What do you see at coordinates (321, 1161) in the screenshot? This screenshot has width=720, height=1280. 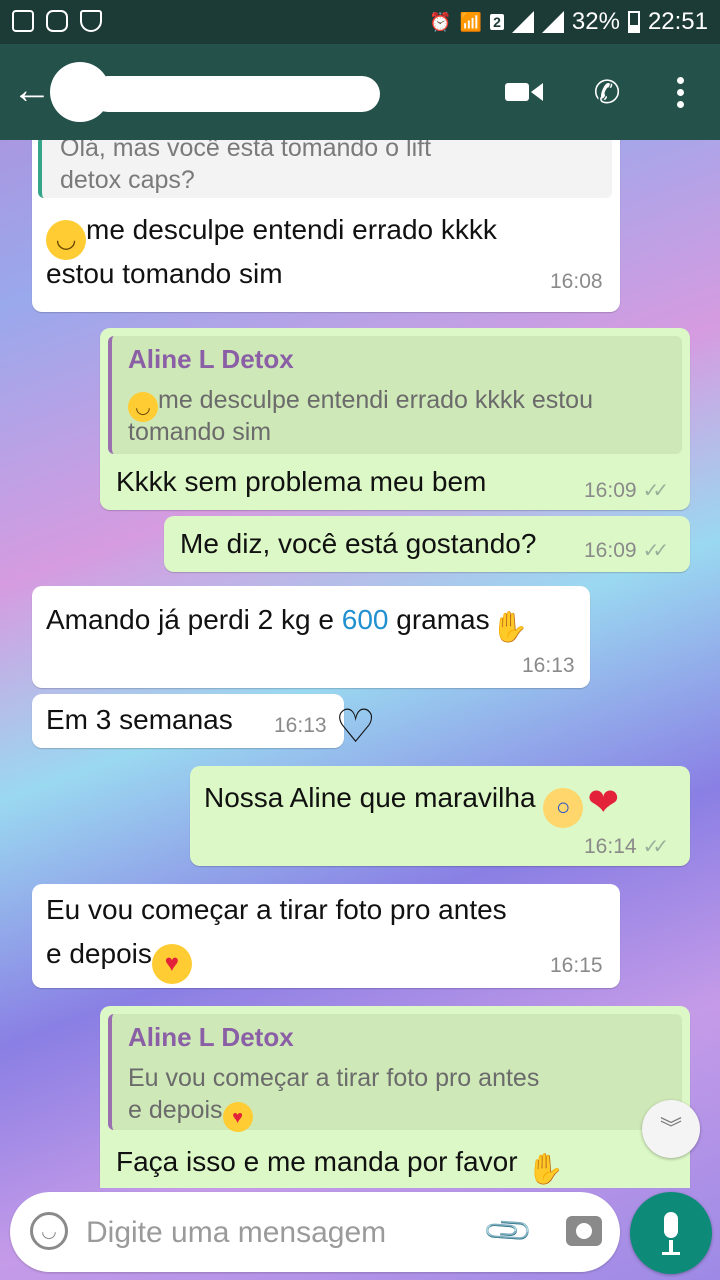 I see `message-text-part: Faça isso e me manda por favor` at bounding box center [321, 1161].